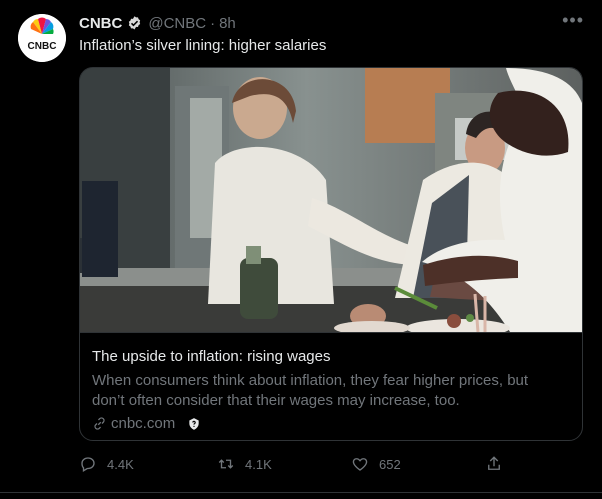  Describe the element at coordinates (100, 23) in the screenshot. I see `account-name: CNBC` at that location.